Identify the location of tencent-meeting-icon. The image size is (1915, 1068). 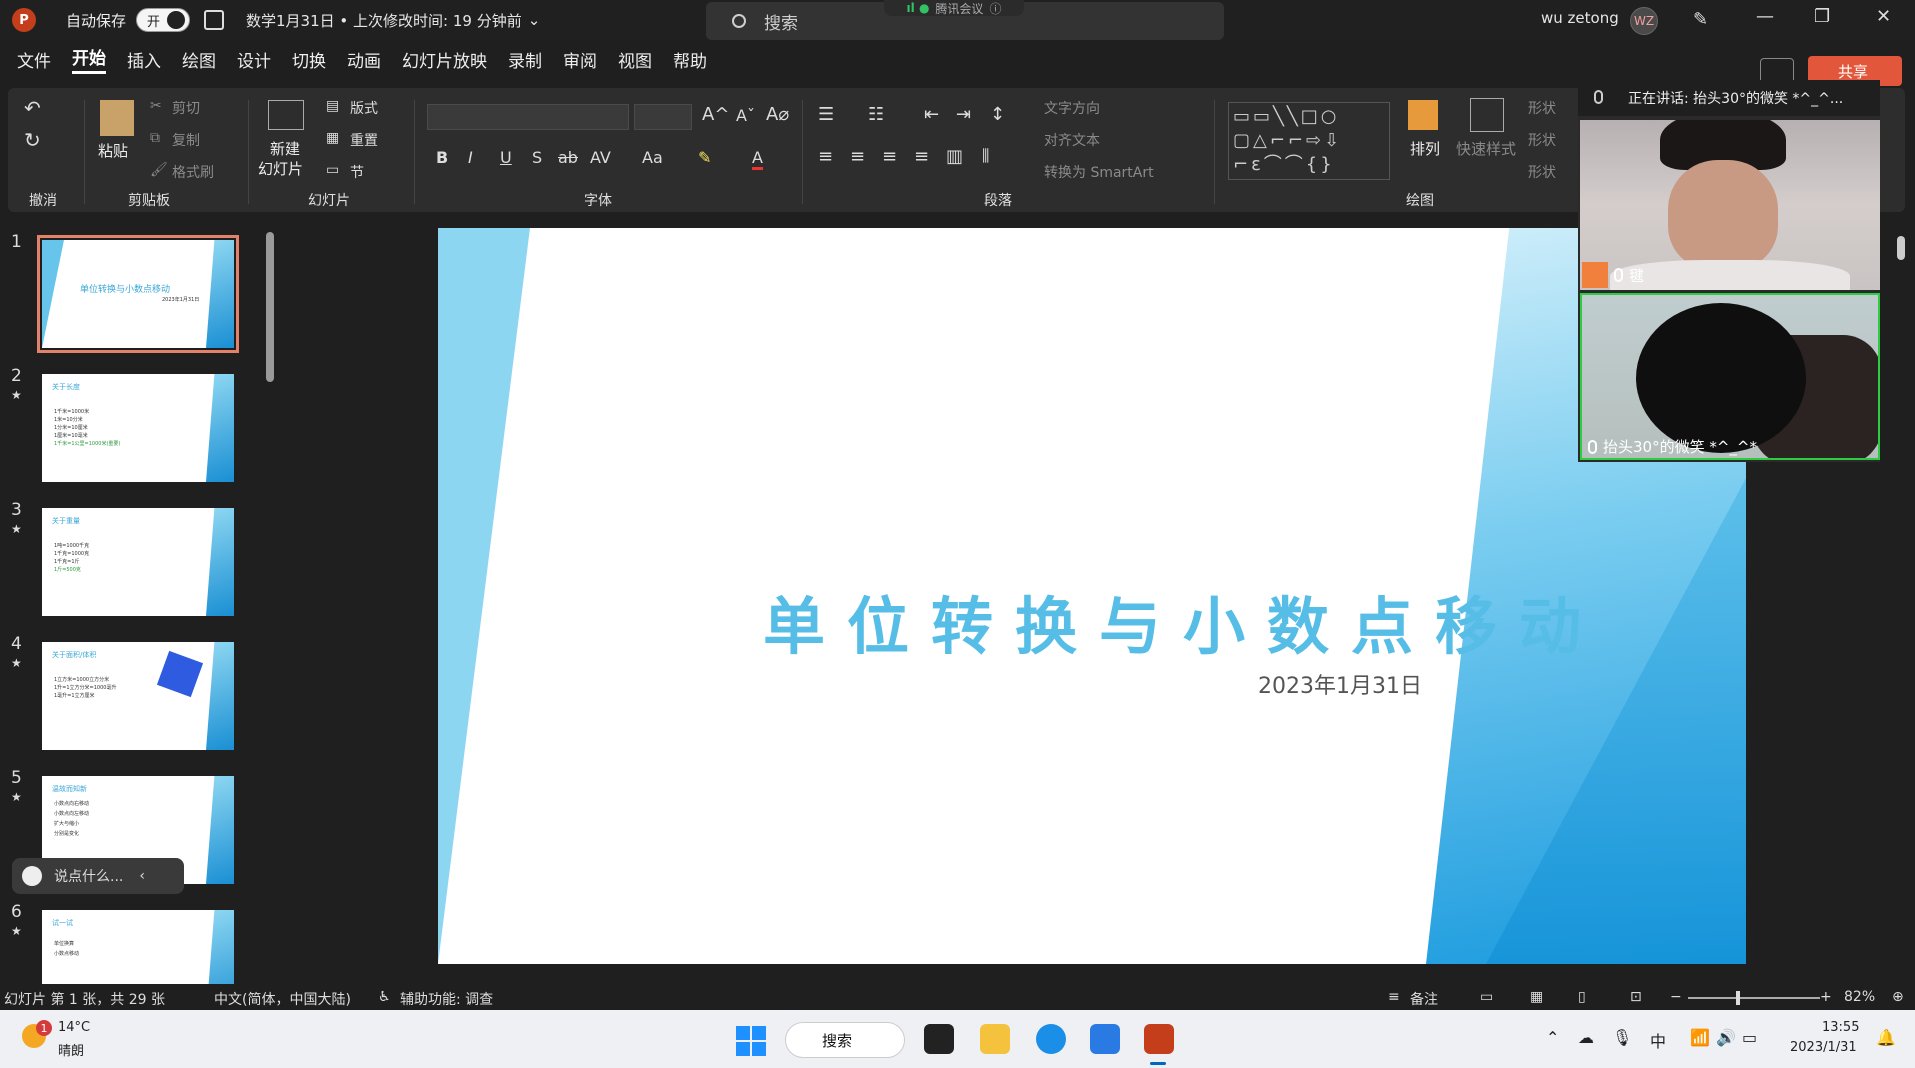
(1105, 1039).